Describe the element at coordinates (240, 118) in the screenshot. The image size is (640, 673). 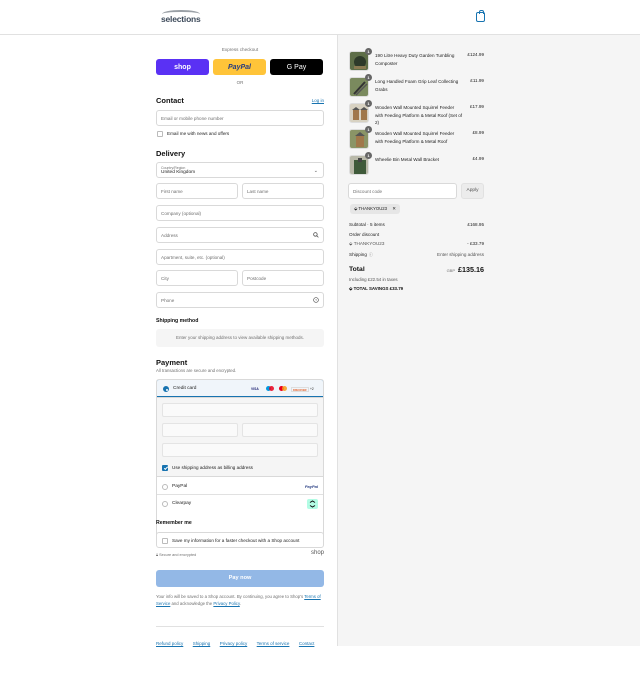
I see `email-field: Email or mobile phone number` at that location.